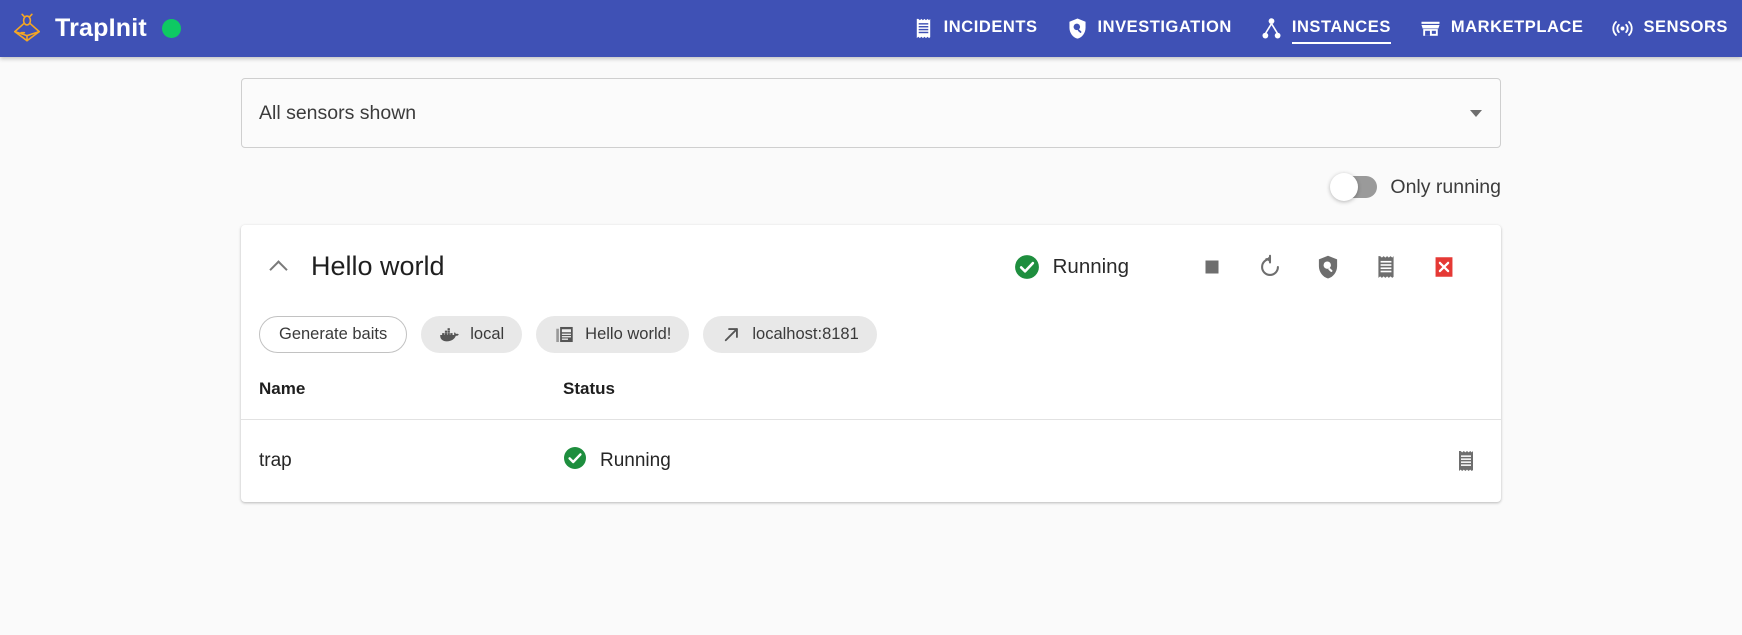  What do you see at coordinates (1685, 27) in the screenshot?
I see `nav-item-label: SENSORS` at bounding box center [1685, 27].